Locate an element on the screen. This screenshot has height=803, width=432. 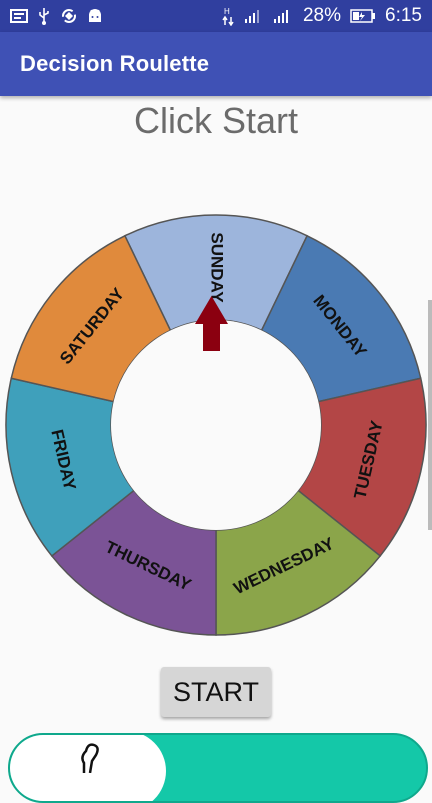
android-icon is located at coordinates (95, 16).